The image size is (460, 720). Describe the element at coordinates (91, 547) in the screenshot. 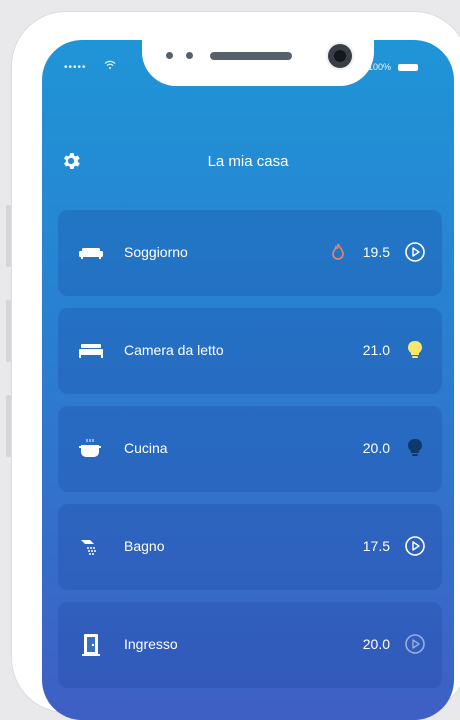

I see `shower-icon` at that location.